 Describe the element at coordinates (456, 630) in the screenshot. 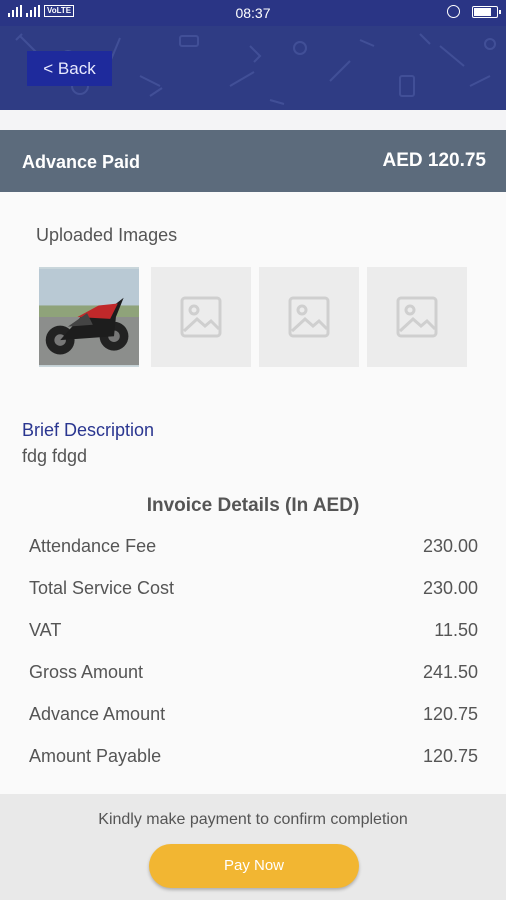

I see `invoice-row-value: 11.50` at that location.